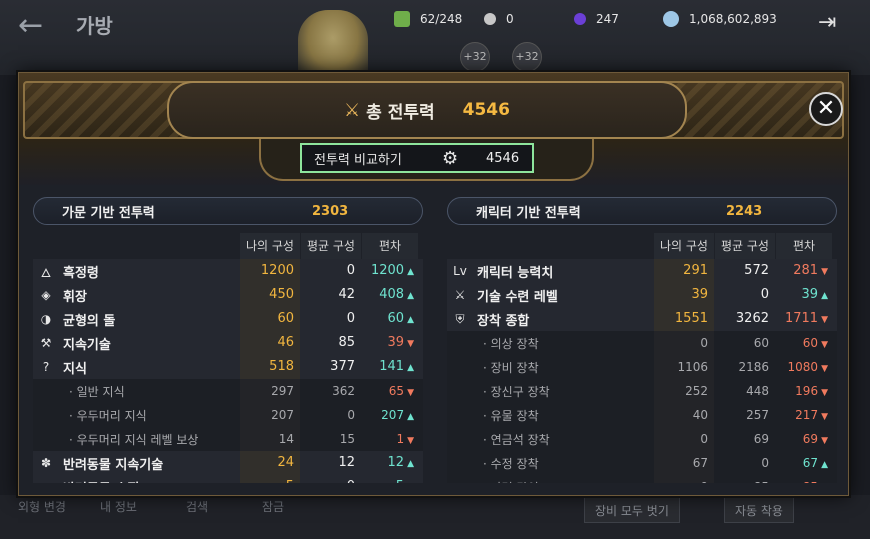 The image size is (870, 539). I want to click on table-row: · 장비 장착 1106 2186 1080 ▼, so click(642, 367).